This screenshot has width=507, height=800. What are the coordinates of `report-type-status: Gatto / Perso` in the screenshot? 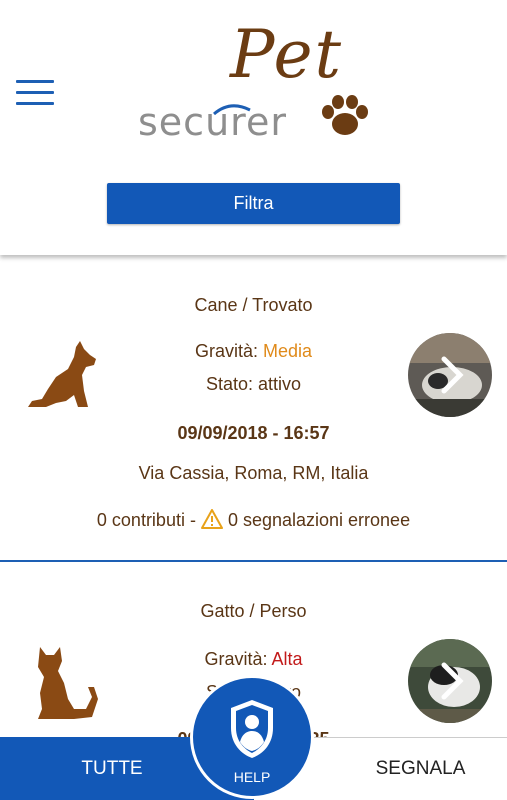 It's located at (253, 611).